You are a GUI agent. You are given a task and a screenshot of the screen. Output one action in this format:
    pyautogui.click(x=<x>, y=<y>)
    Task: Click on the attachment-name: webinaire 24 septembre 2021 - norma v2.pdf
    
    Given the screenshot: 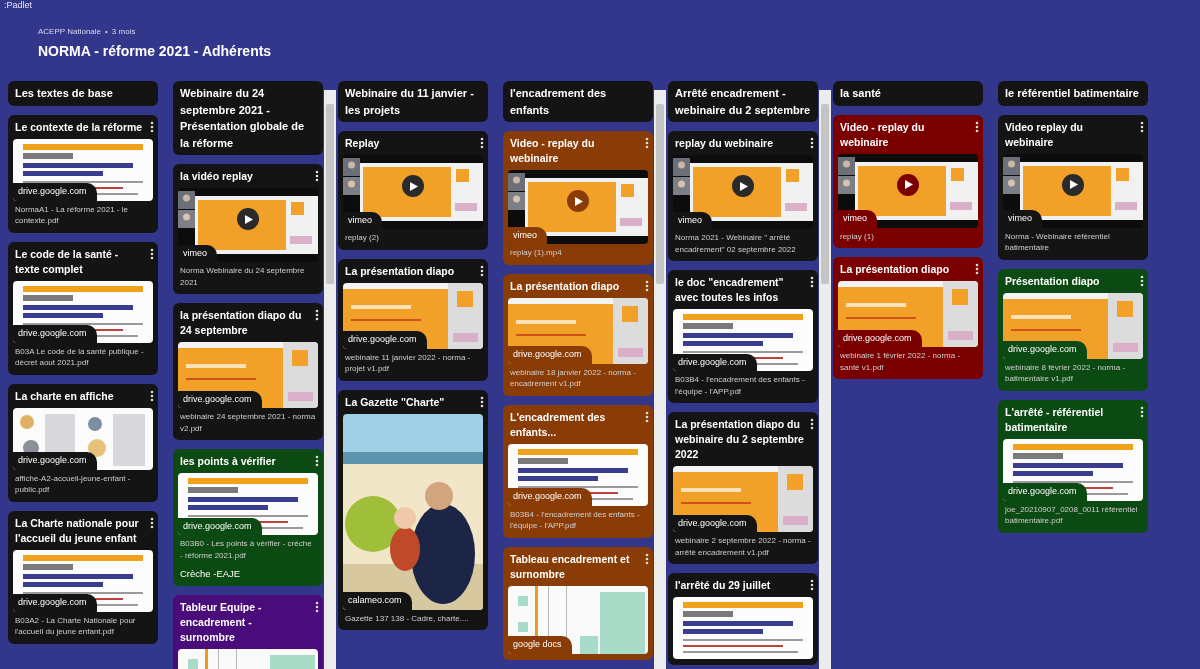 What is the action you would take?
    pyautogui.click(x=248, y=422)
    